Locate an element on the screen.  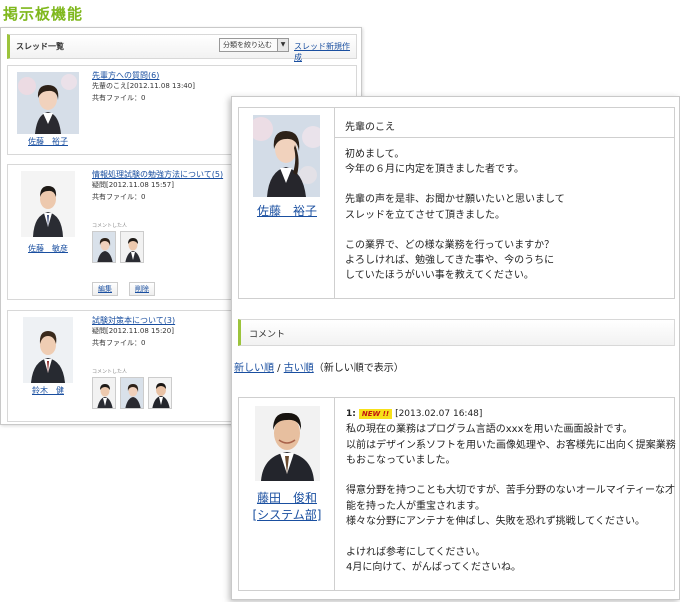
comment-section-title: コメント is located at coordinates (267, 335).